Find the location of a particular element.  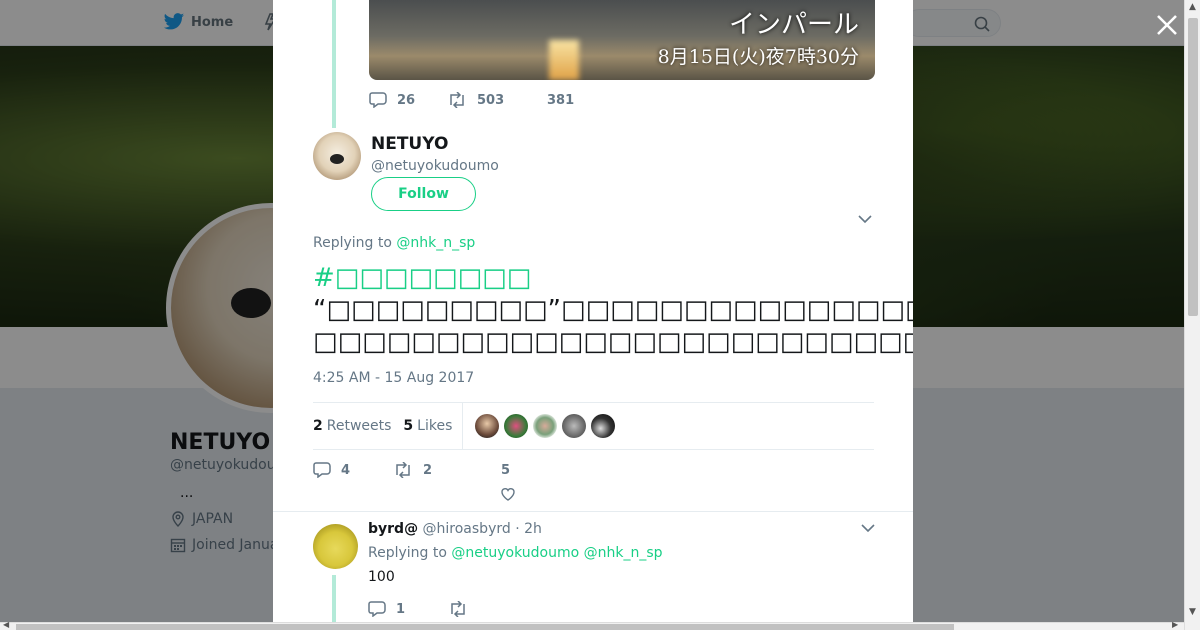

reply-replying-to: Replying to @netuyokudoumo @nhk_n_sp is located at coordinates (515, 553).